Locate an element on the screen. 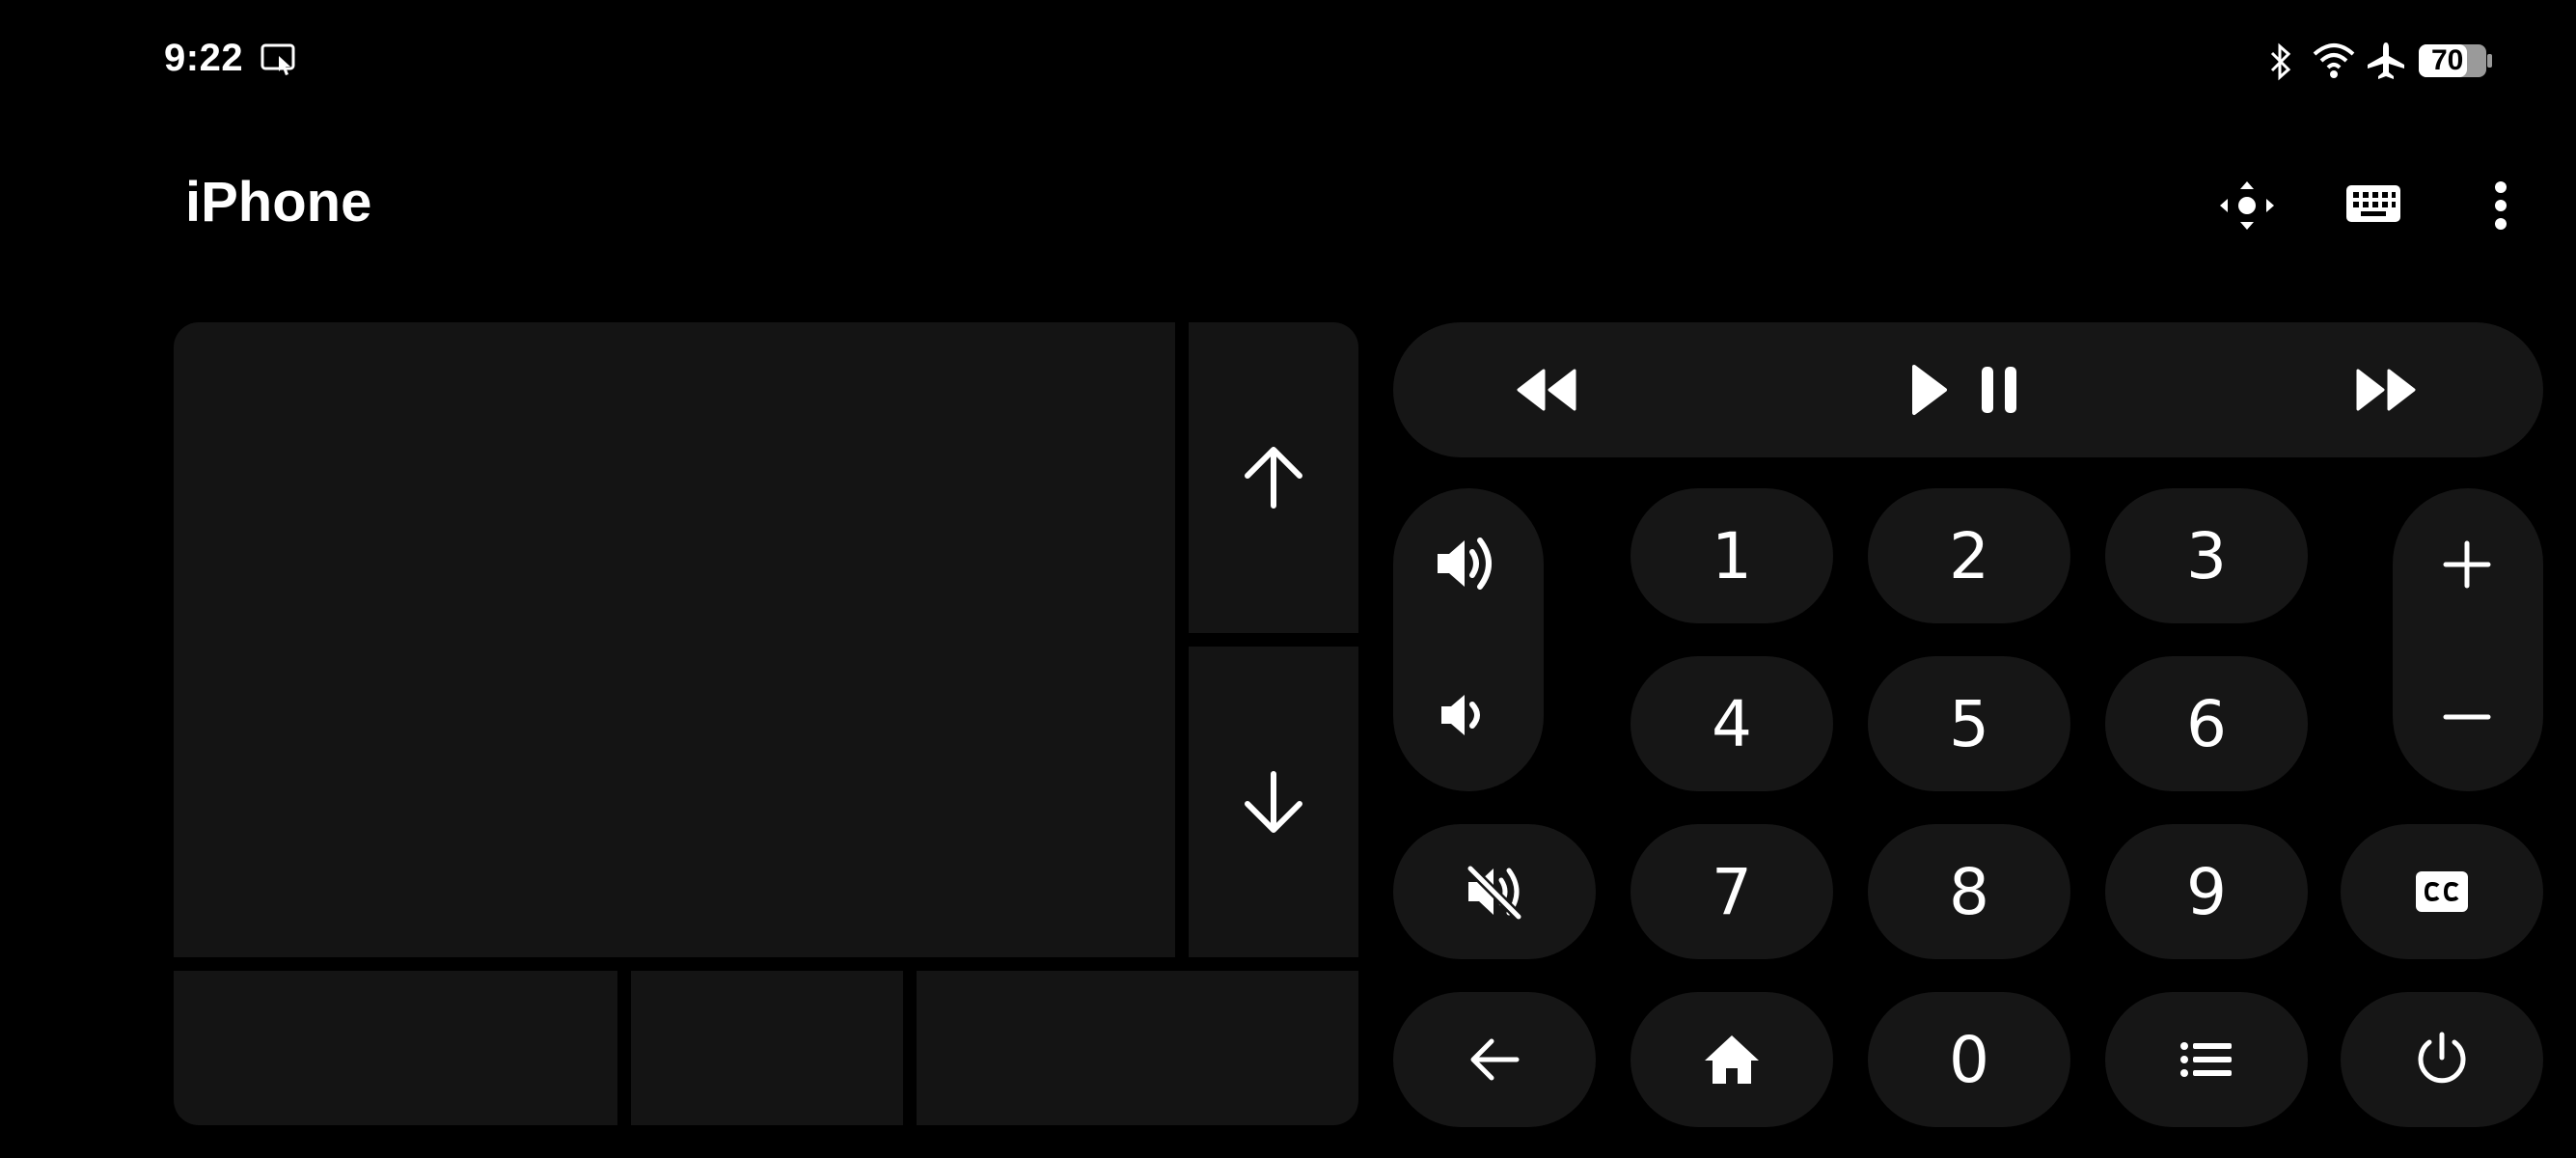 The height and width of the screenshot is (1158, 2576). more-options-button is located at coordinates (2500, 205).